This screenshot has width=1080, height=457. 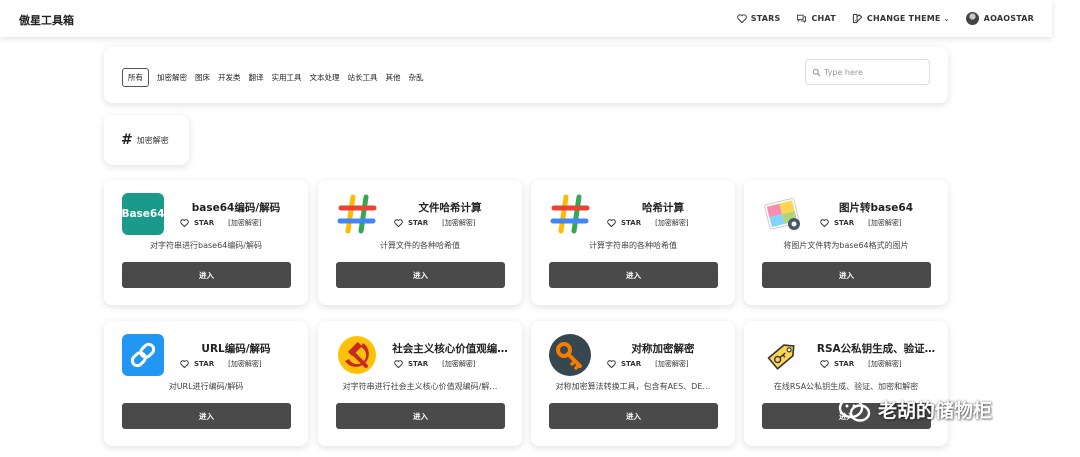 What do you see at coordinates (663, 349) in the screenshot?
I see `tool-title: 对称加密解密` at bounding box center [663, 349].